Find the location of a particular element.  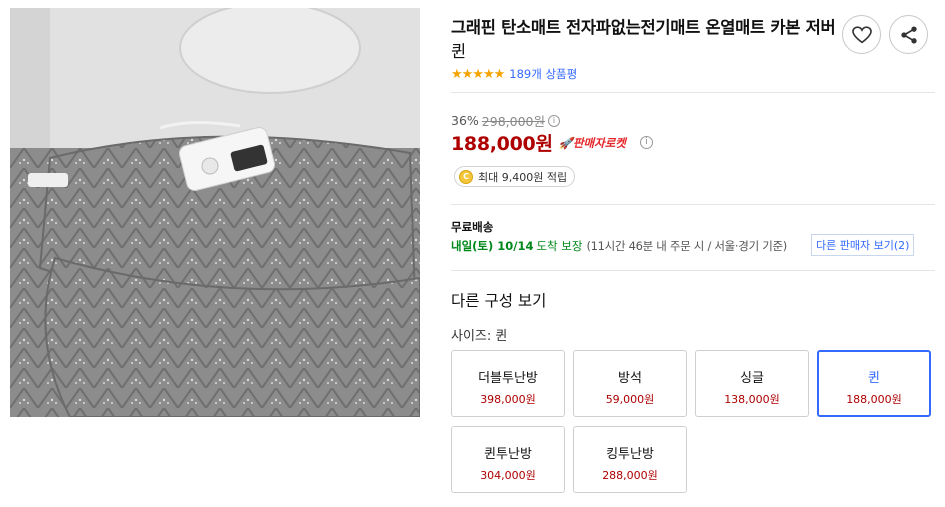

rocket-label: 판매자로켓 is located at coordinates (599, 142).